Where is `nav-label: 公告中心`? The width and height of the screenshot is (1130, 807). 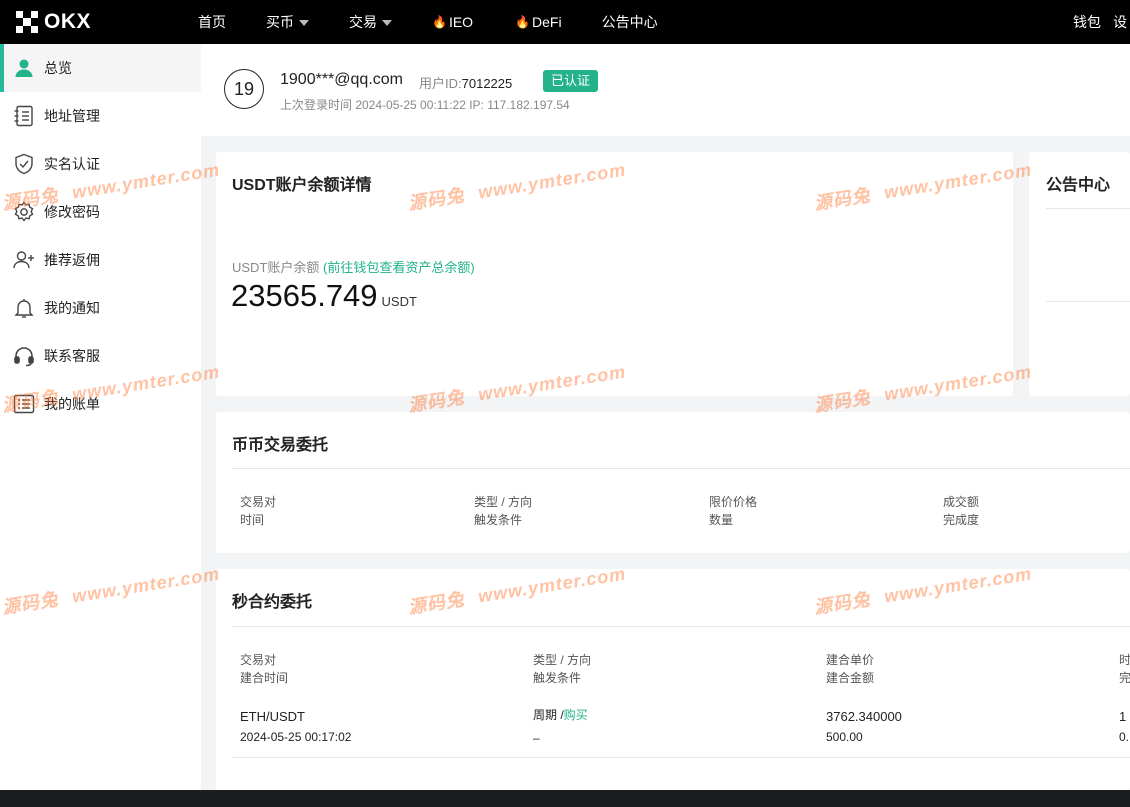
nav-label: 公告中心 is located at coordinates (629, 22).